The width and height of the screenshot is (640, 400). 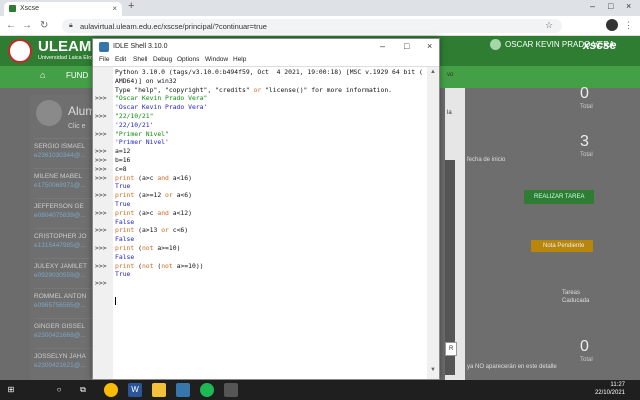 What do you see at coordinates (131, 6) in the screenshot?
I see `new-tab-button: +` at bounding box center [131, 6].